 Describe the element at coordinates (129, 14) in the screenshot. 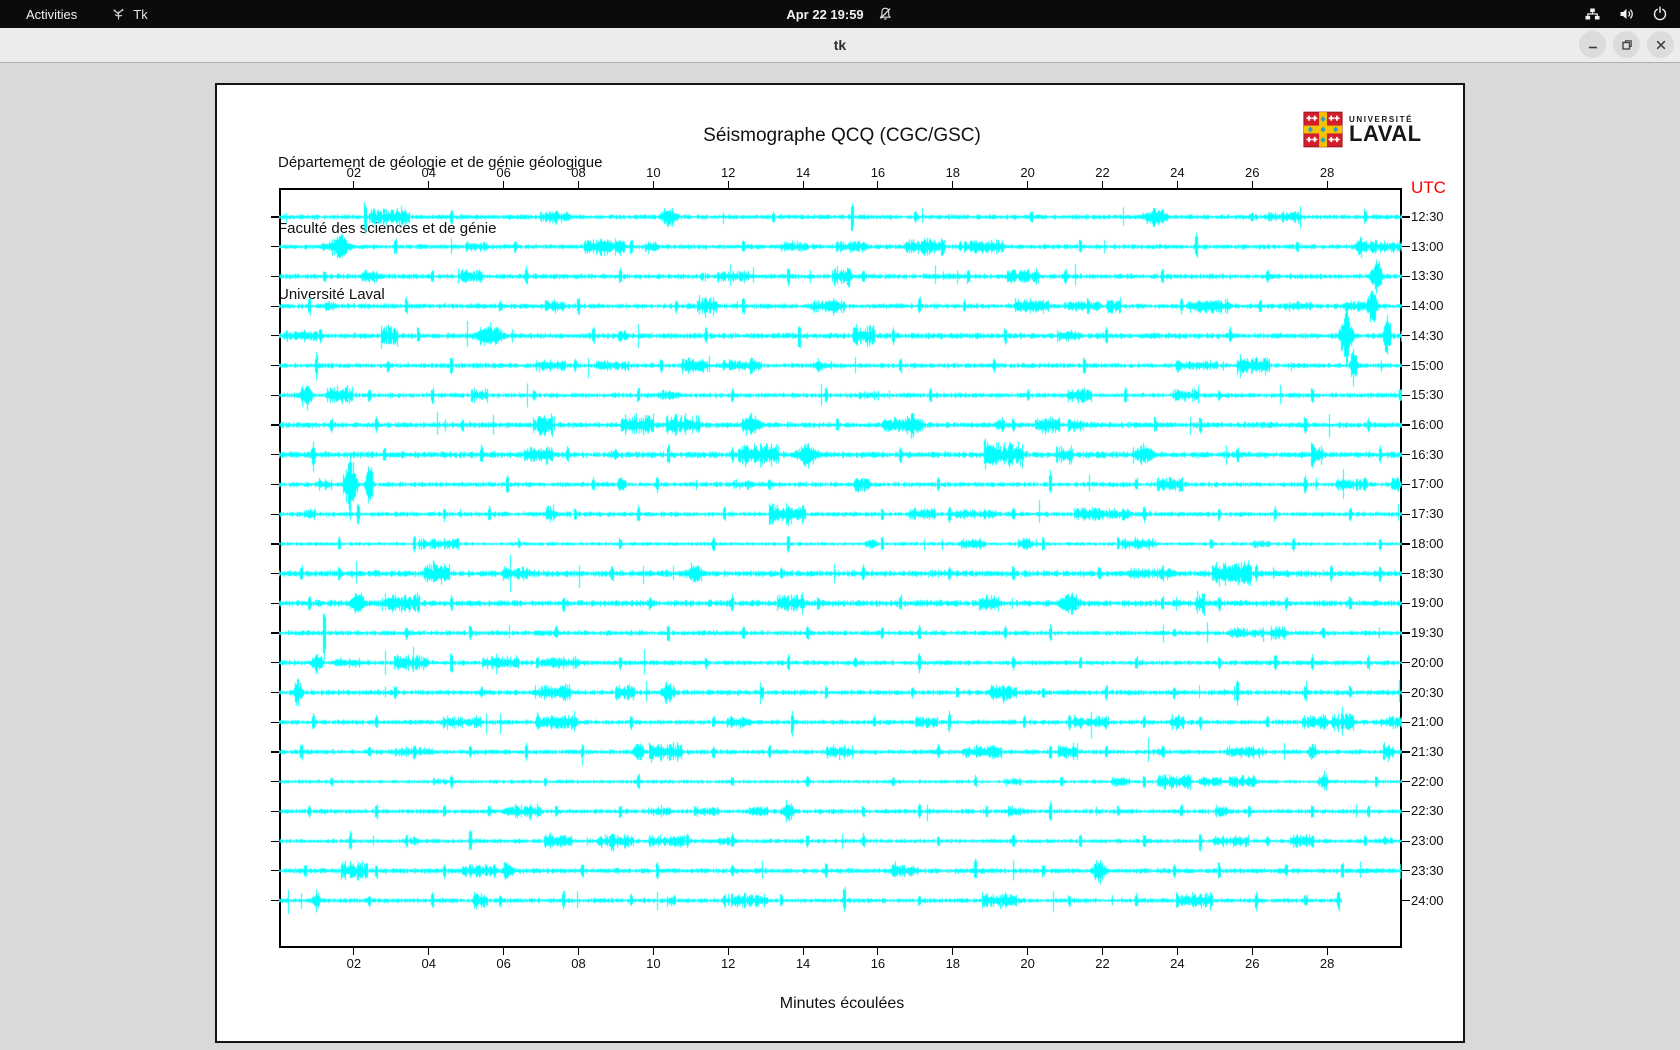

I see `tk-app-indicator: Tk` at that location.